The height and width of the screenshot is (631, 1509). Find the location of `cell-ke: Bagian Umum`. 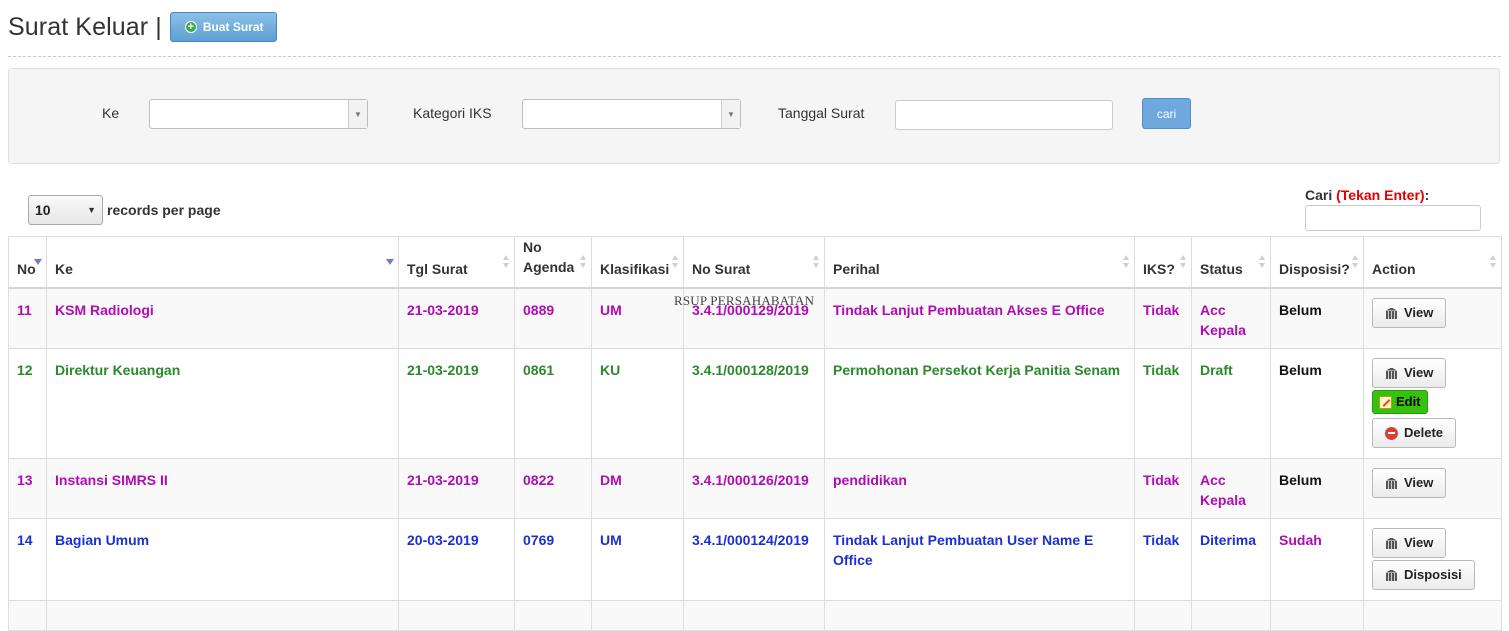

cell-ke: Bagian Umum is located at coordinates (222, 559).